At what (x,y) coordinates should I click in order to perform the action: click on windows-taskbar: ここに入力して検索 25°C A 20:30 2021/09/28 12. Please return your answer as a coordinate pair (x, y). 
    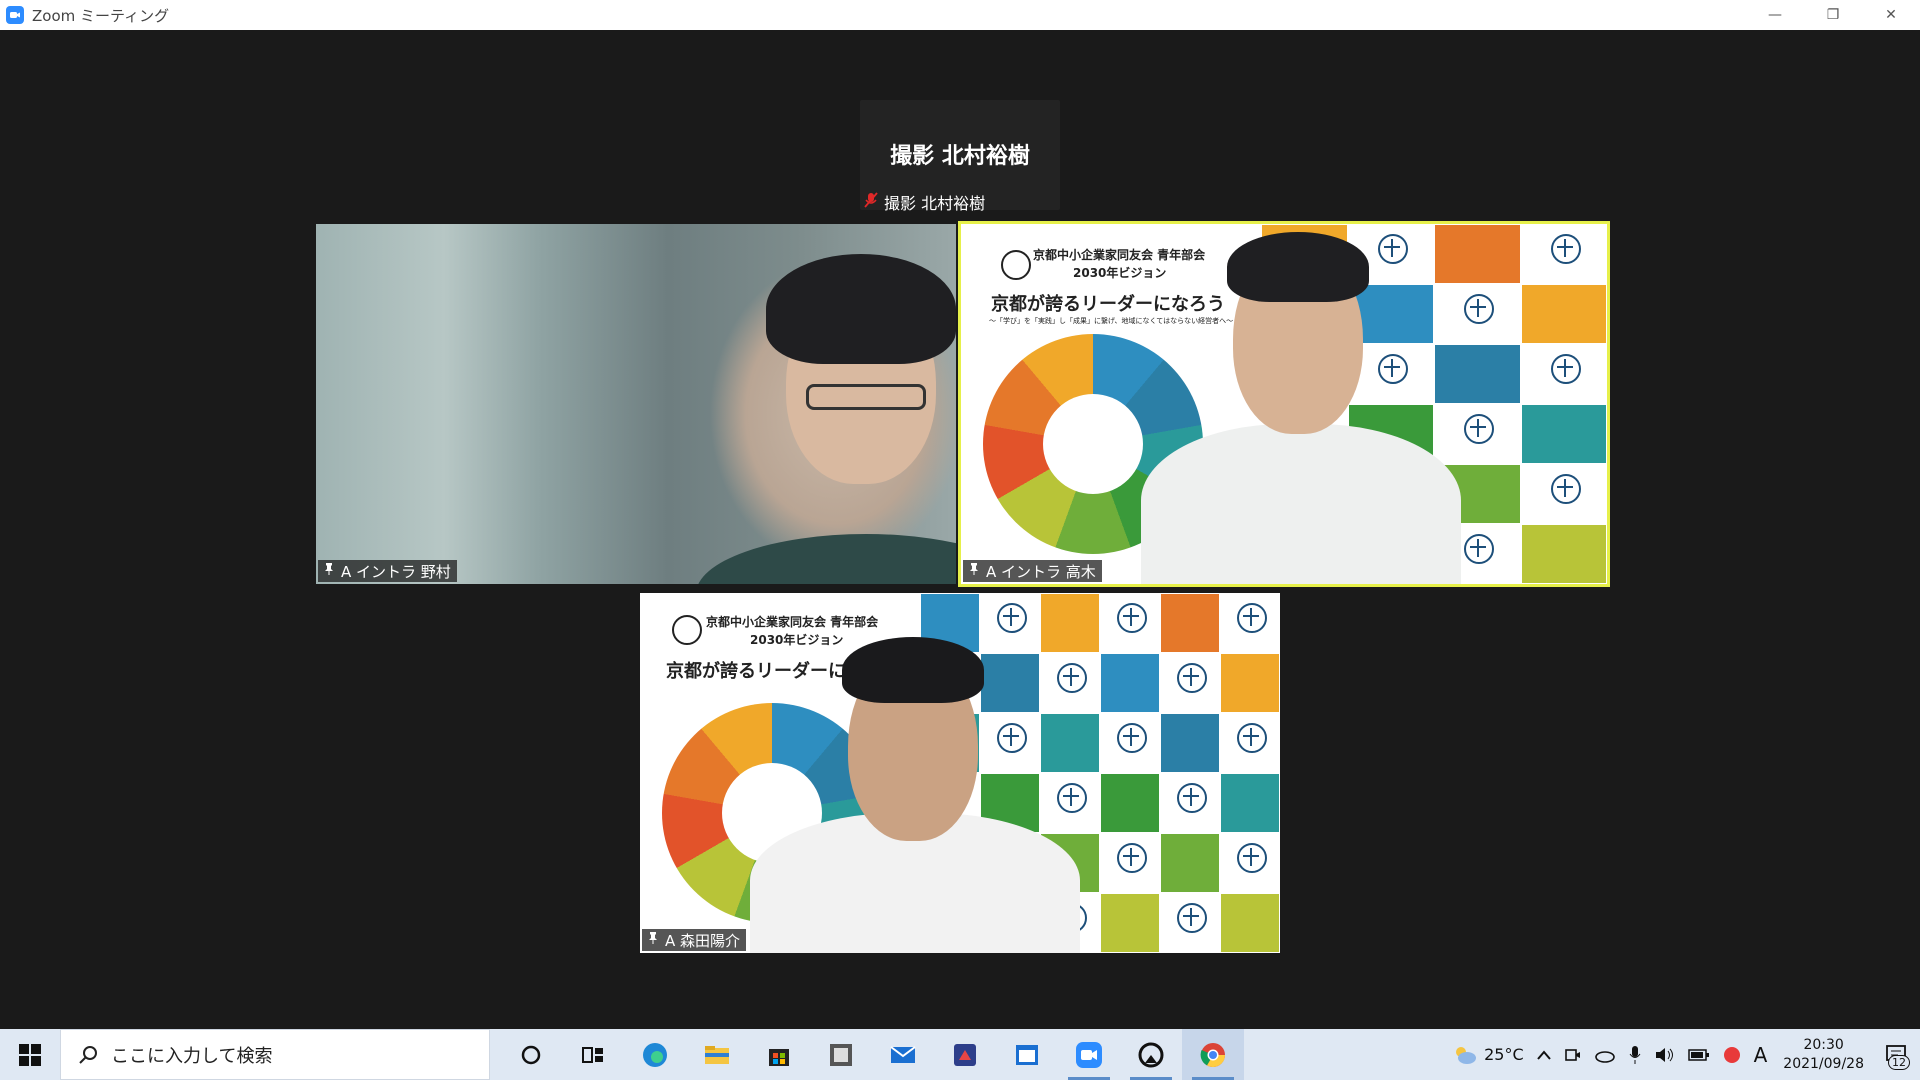
    Looking at the image, I should click on (960, 1054).